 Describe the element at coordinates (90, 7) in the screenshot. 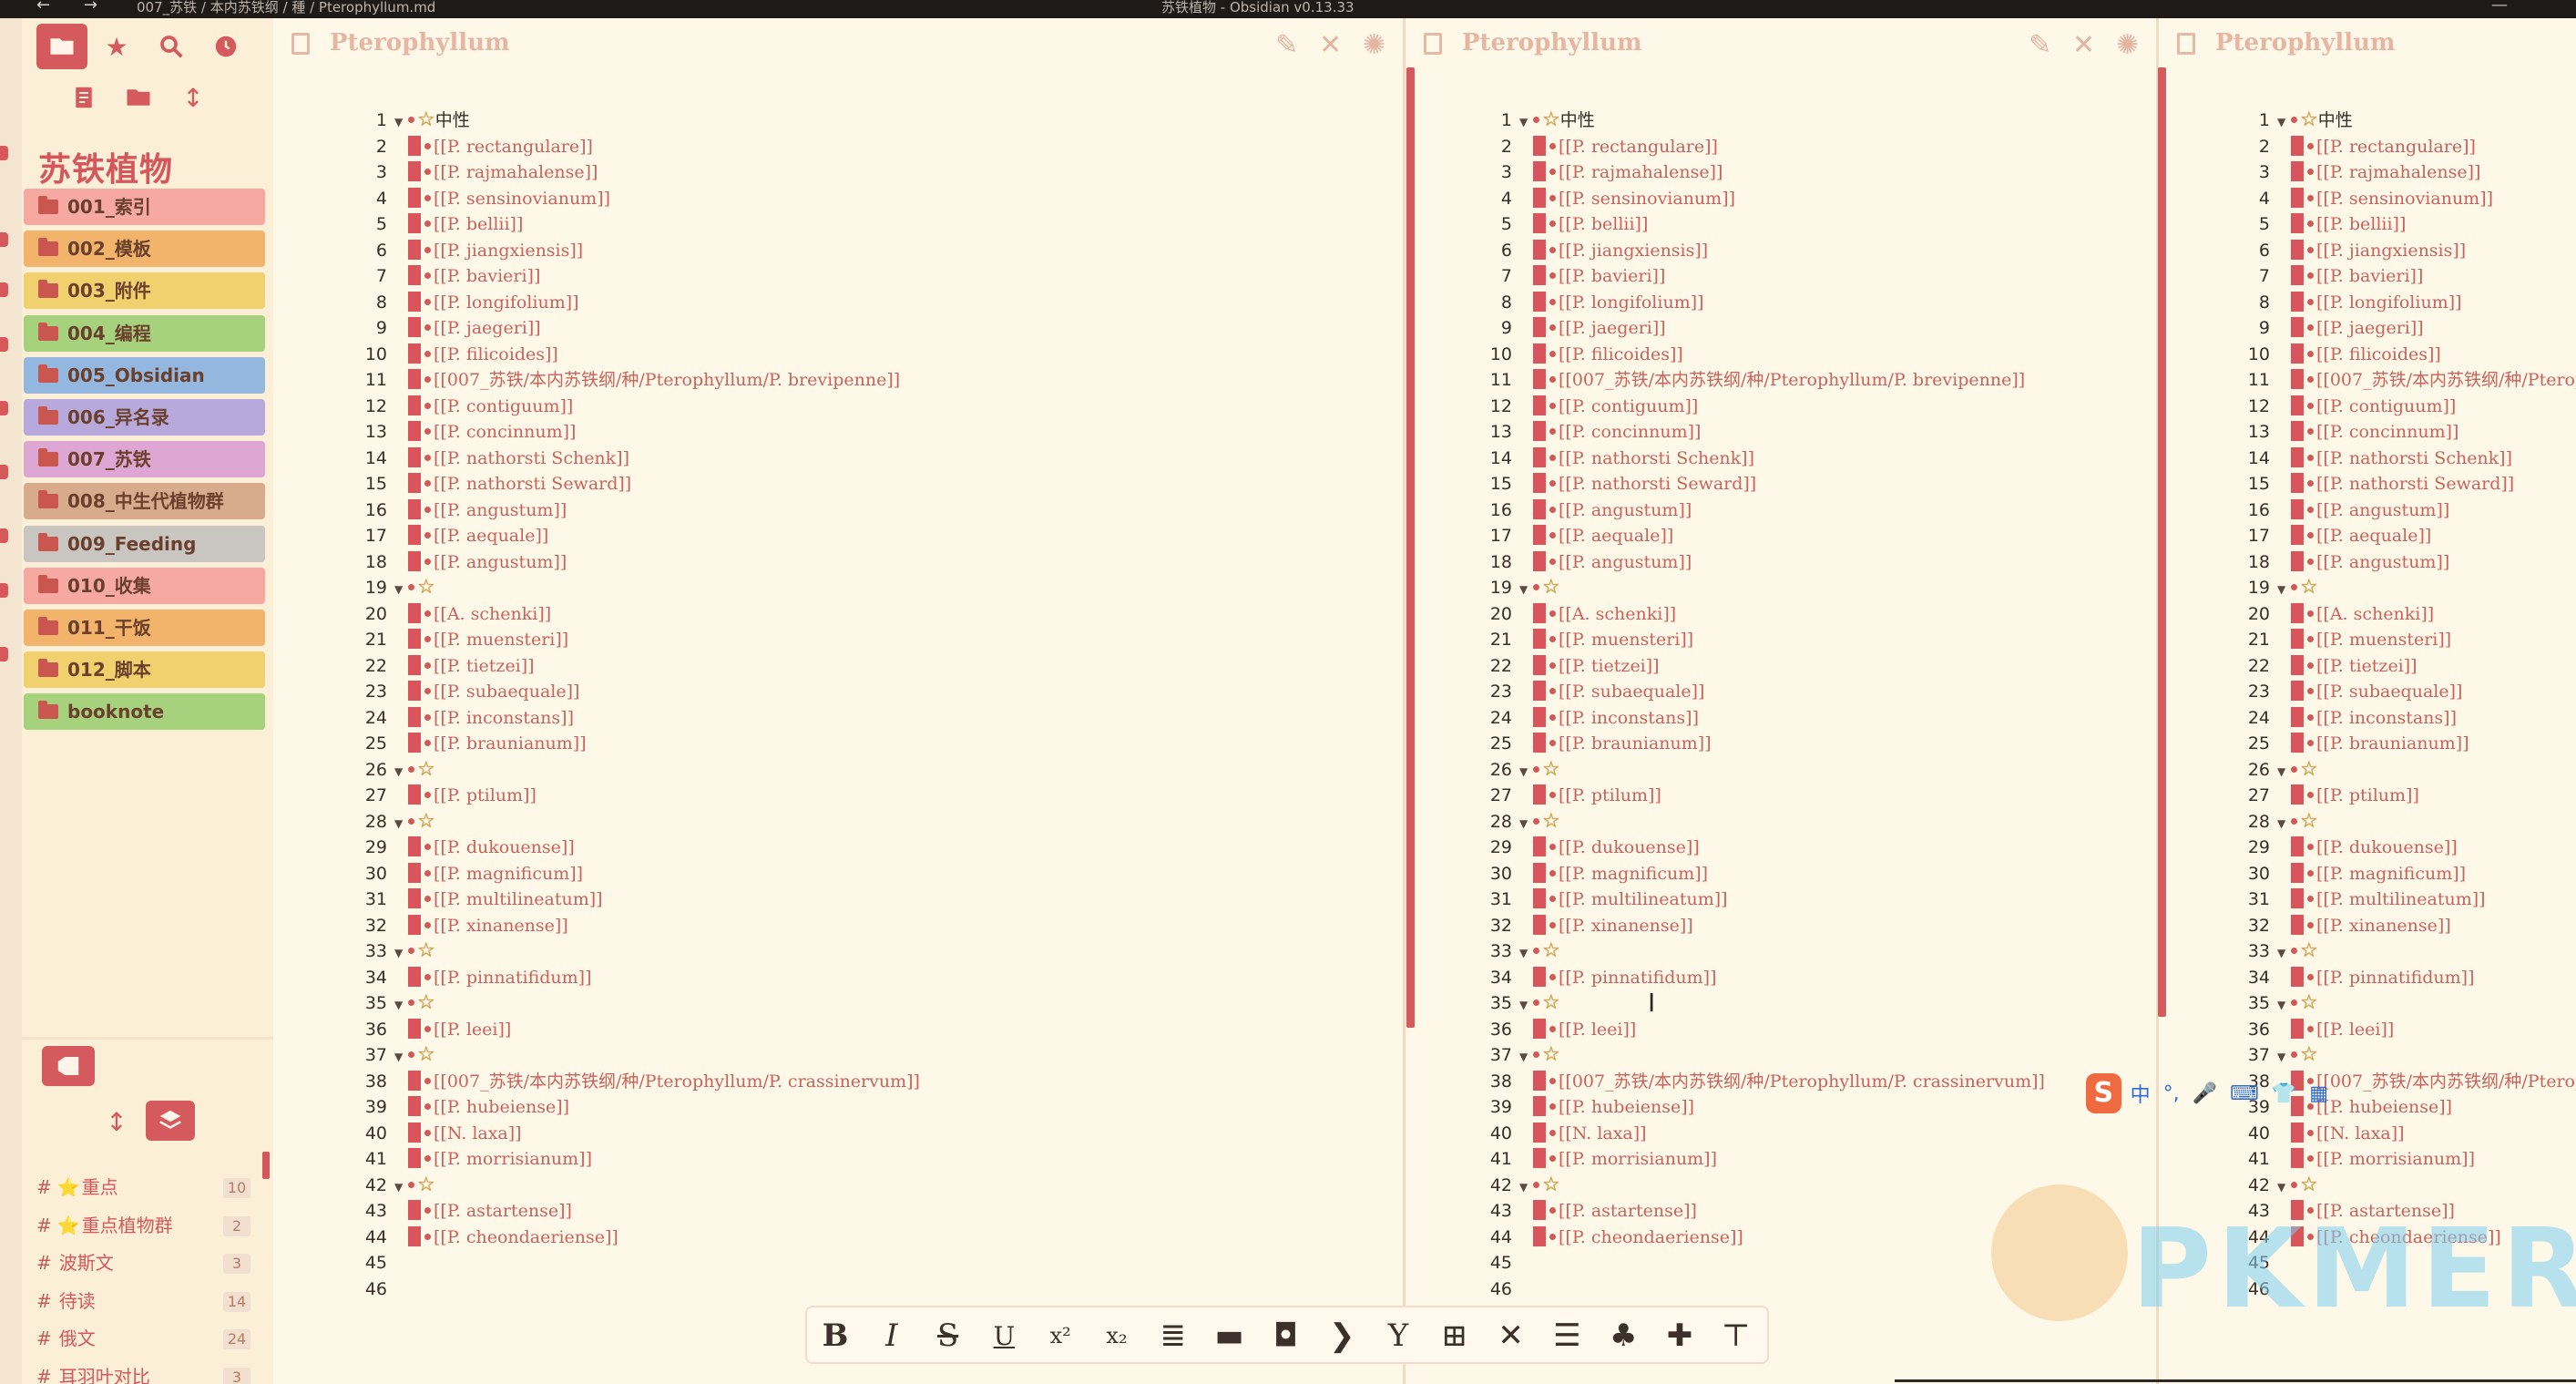

I see `forward-arrow-icon: →` at that location.